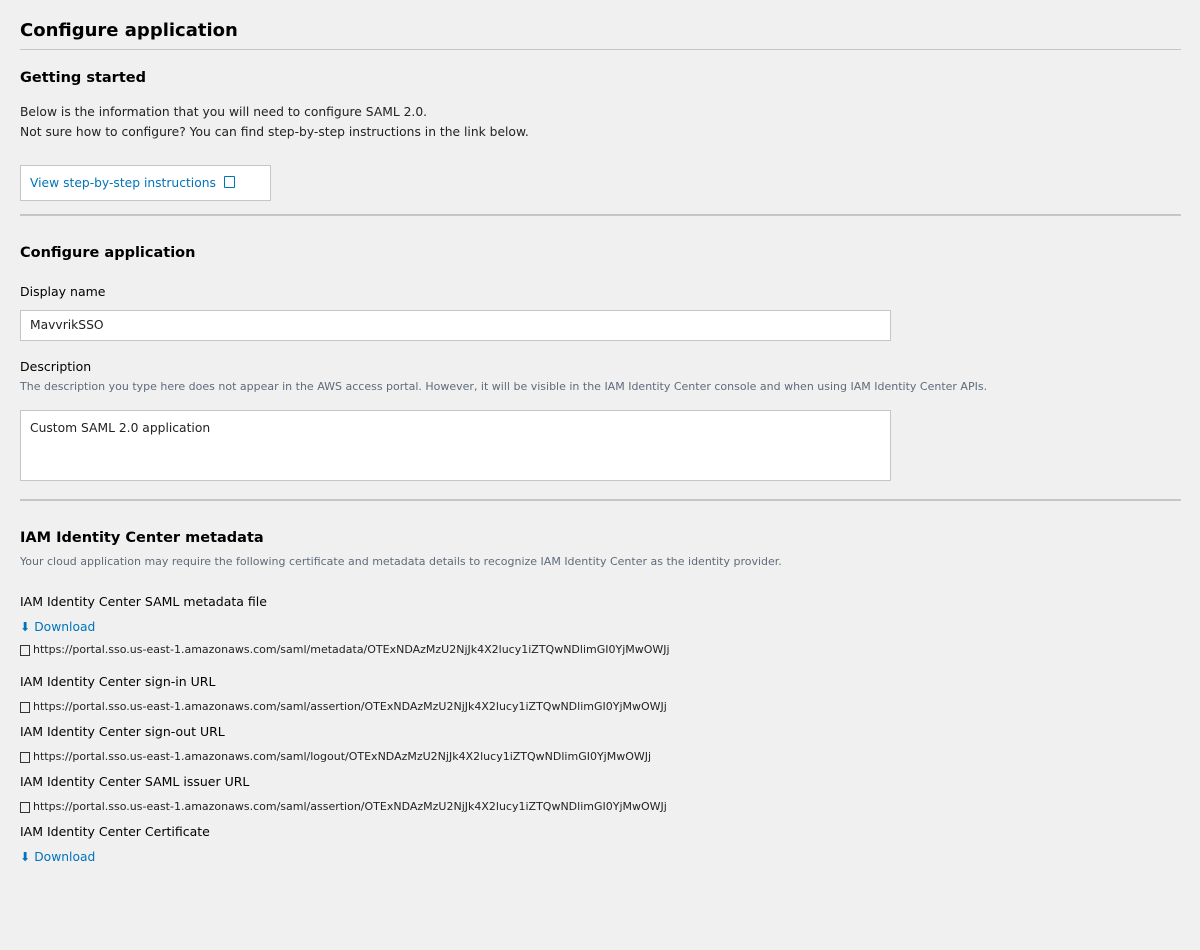  Describe the element at coordinates (122, 731) in the screenshot. I see `signout-url-label: IAM Identity Center sign-out URL` at that location.